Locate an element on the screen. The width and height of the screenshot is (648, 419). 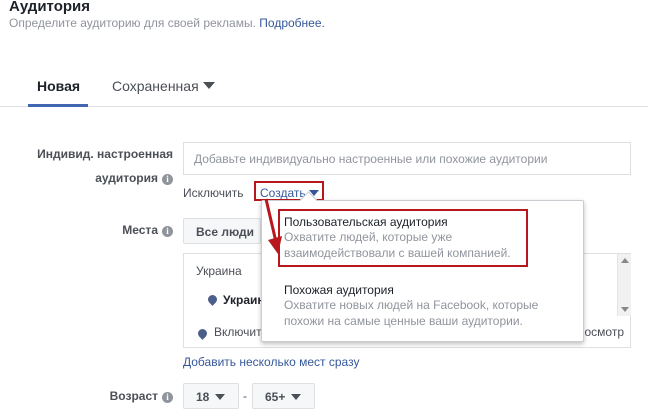
active-tab-indicator is located at coordinates (58, 105).